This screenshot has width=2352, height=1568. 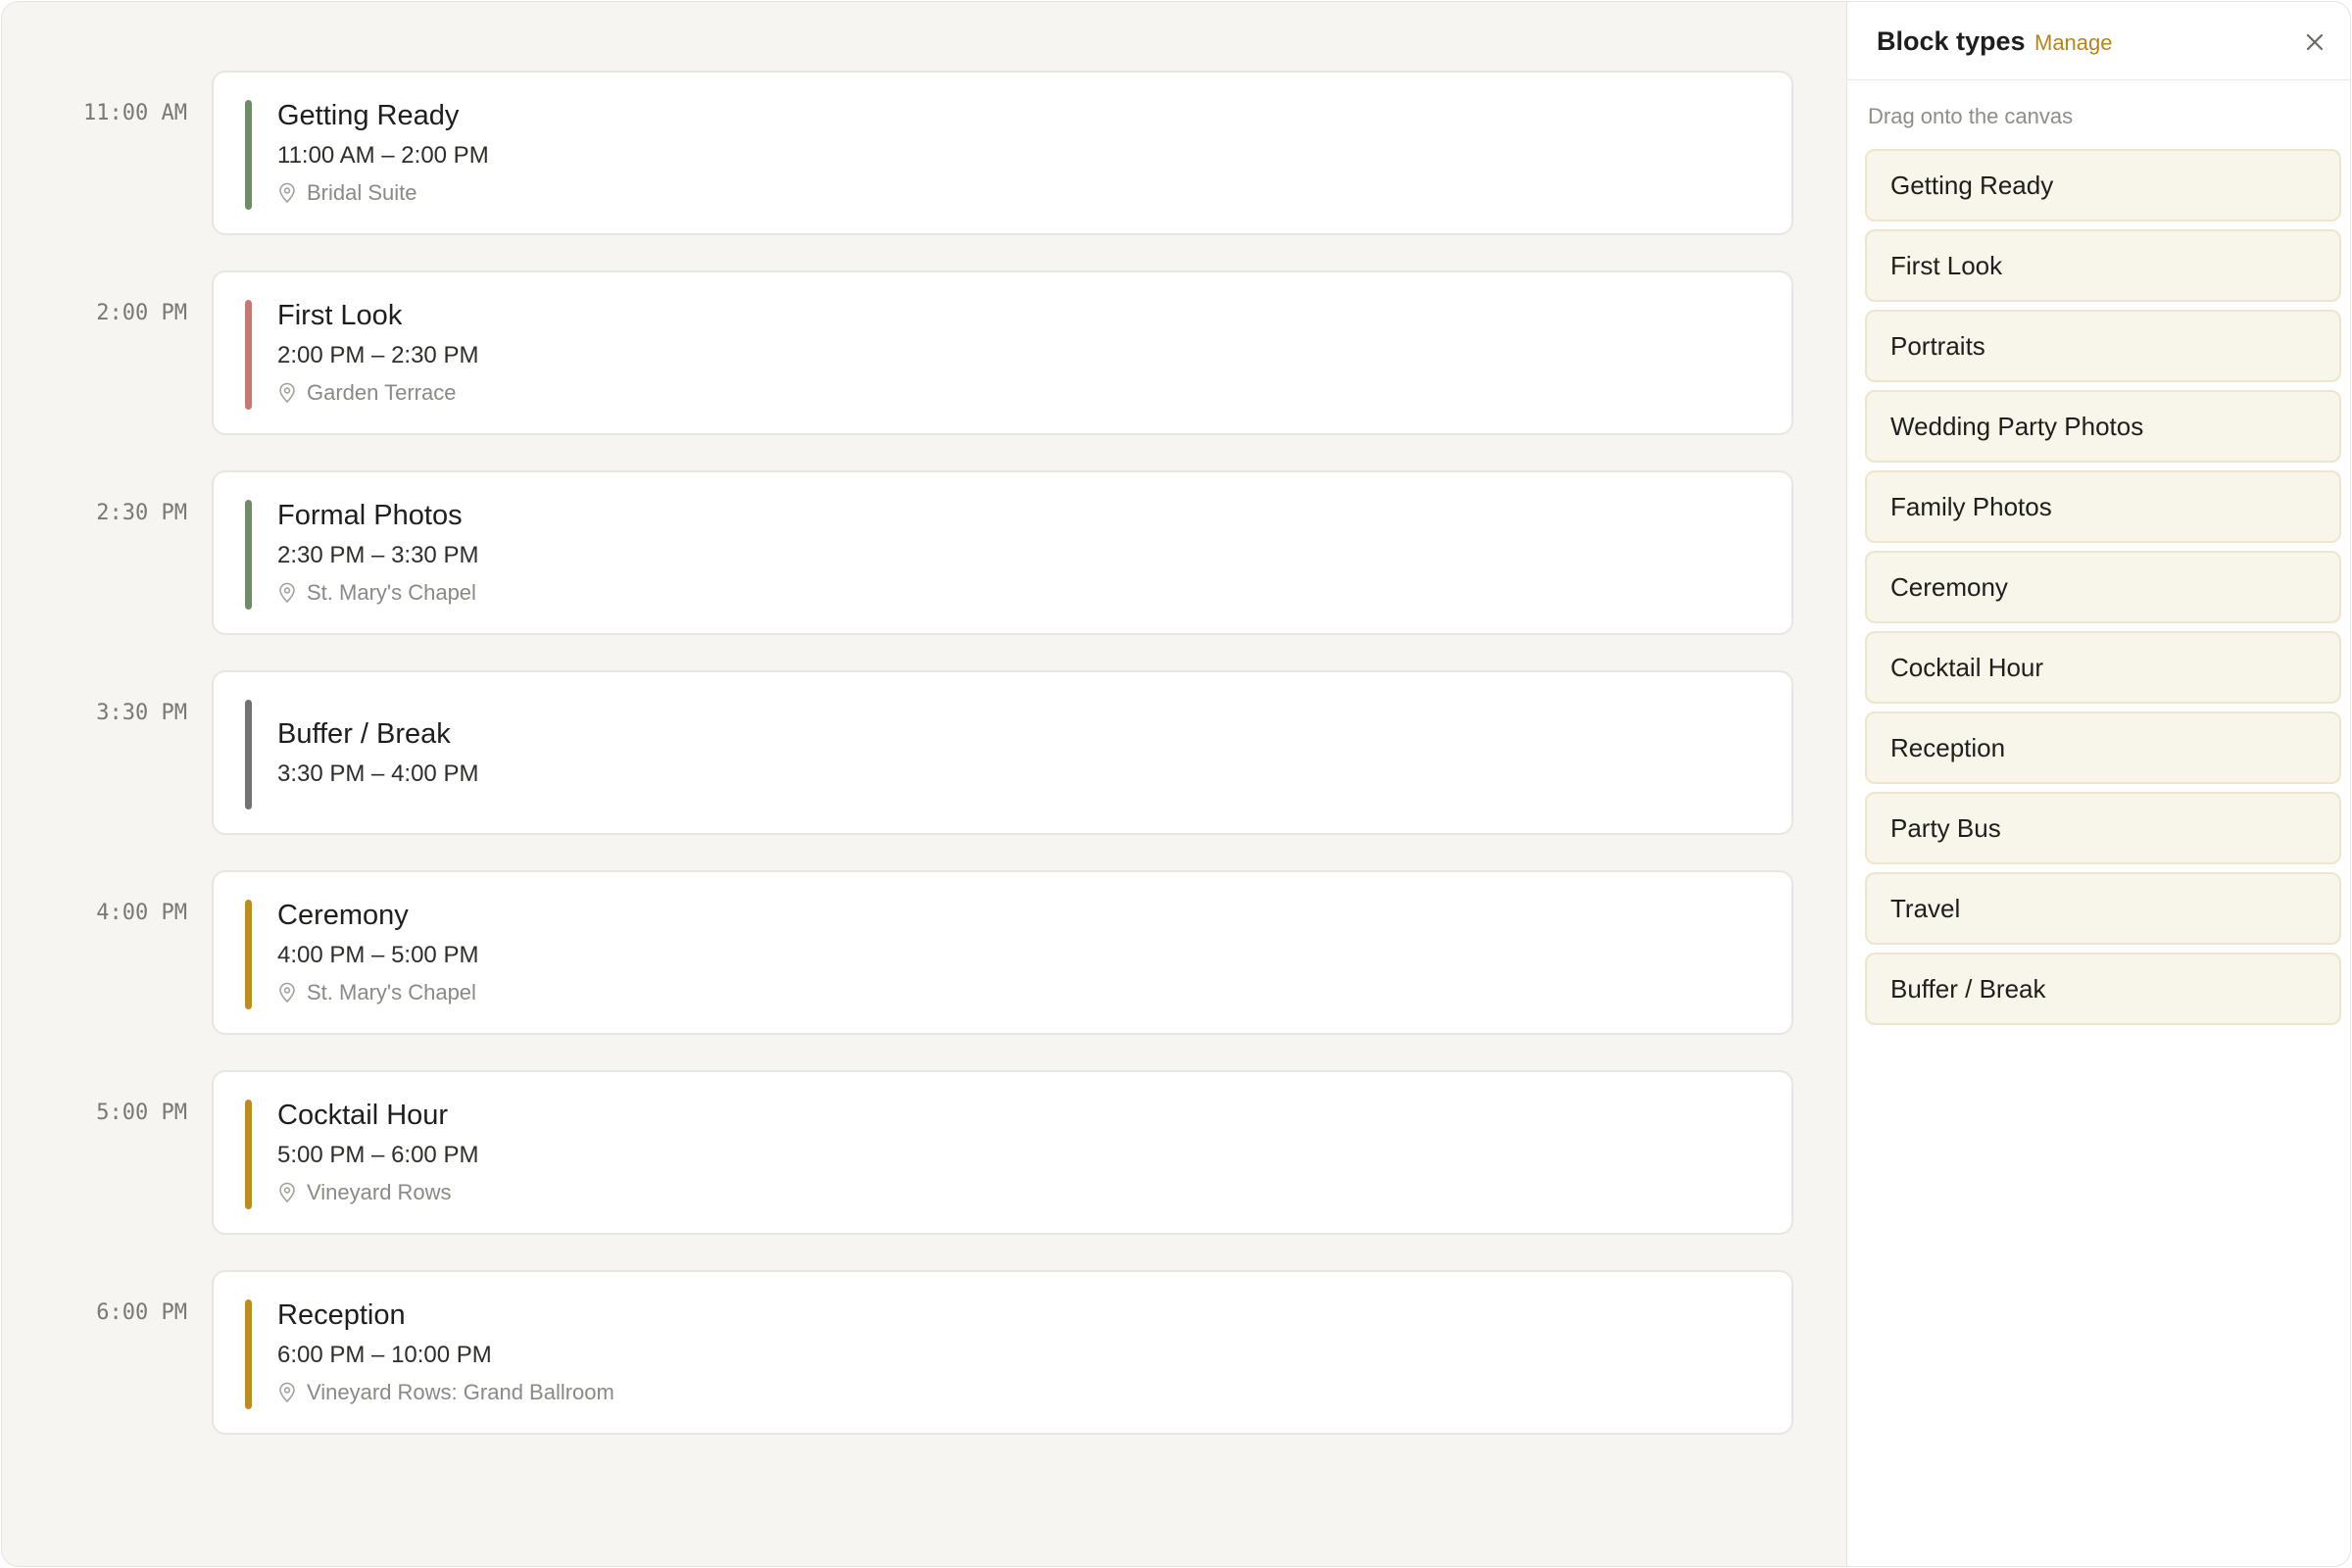 What do you see at coordinates (2103, 426) in the screenshot?
I see `palette-item-wedding-party-photos: Wedding Party Photos` at bounding box center [2103, 426].